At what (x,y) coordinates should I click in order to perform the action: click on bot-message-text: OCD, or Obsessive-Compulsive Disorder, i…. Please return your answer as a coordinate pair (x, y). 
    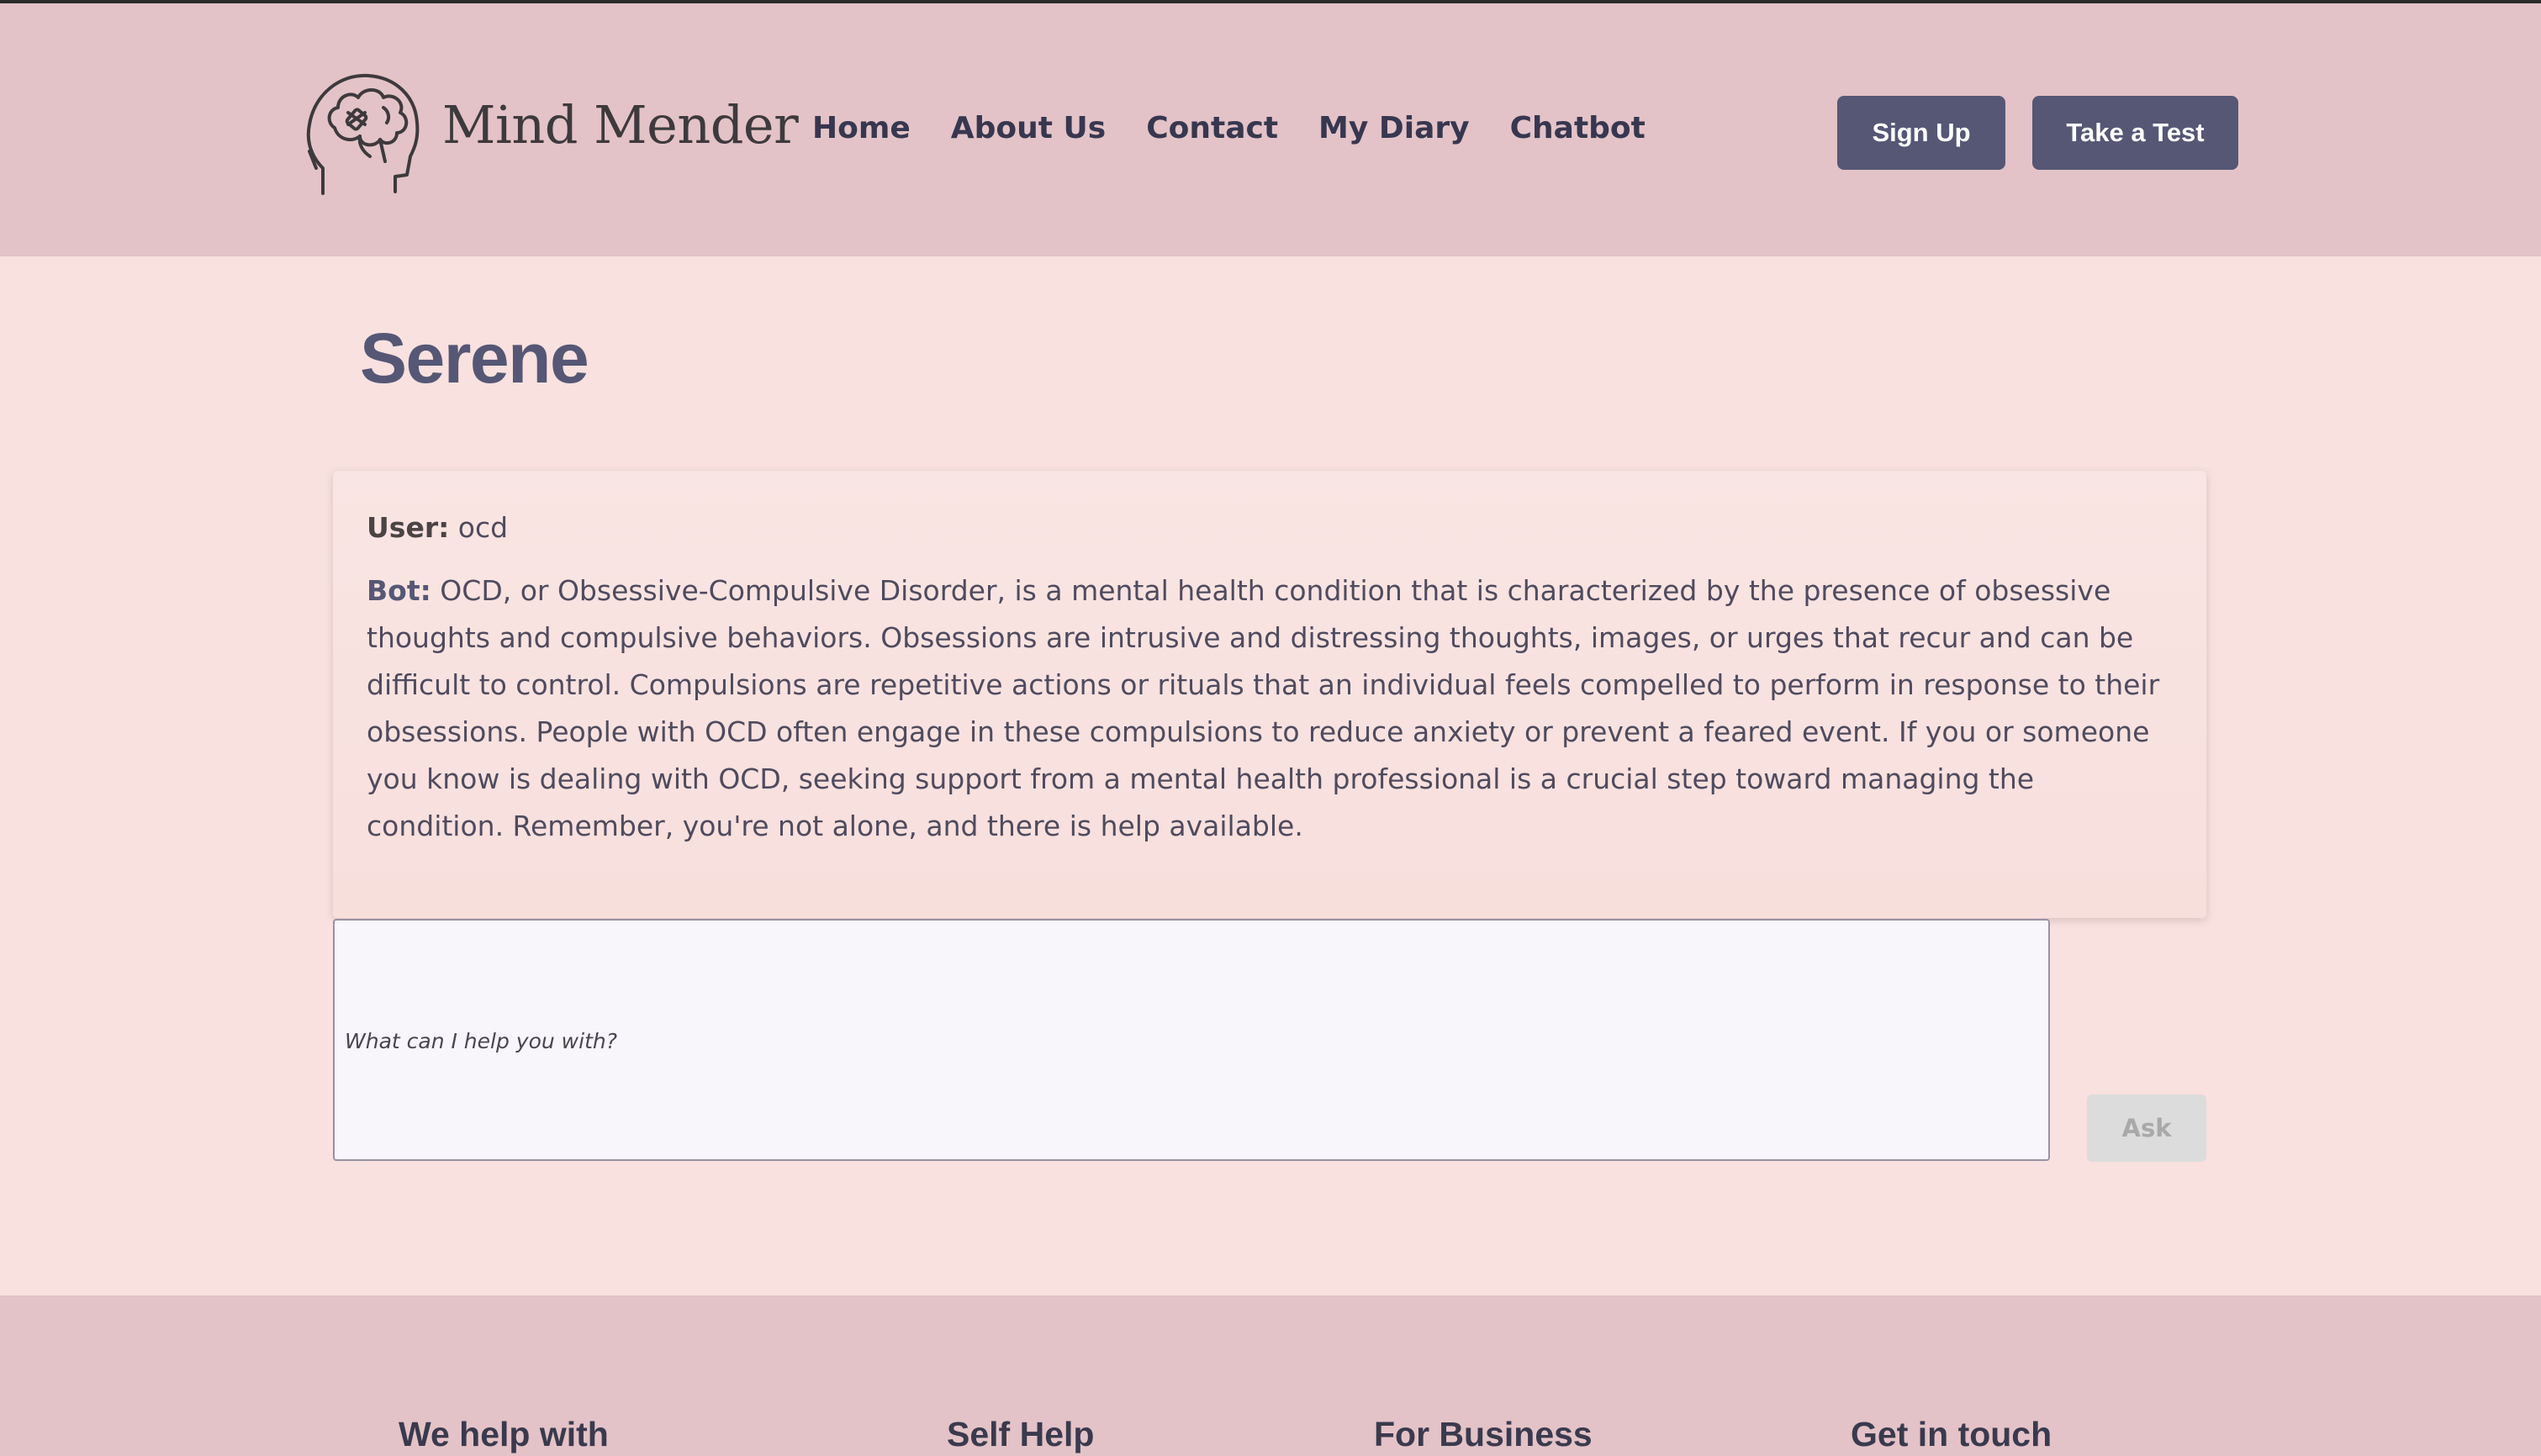
    Looking at the image, I should click on (1263, 708).